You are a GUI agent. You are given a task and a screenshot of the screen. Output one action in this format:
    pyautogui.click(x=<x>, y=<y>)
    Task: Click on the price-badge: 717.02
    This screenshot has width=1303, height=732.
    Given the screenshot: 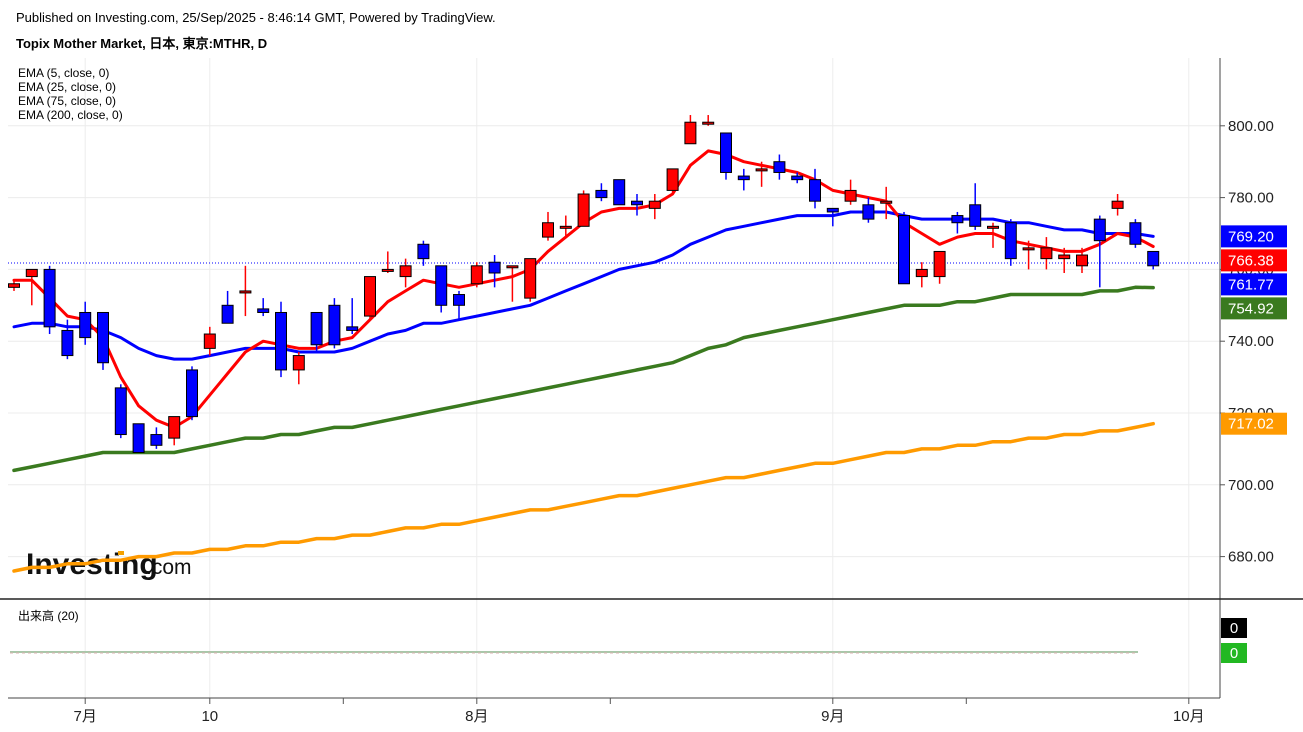 What is the action you would take?
    pyautogui.click(x=1254, y=423)
    